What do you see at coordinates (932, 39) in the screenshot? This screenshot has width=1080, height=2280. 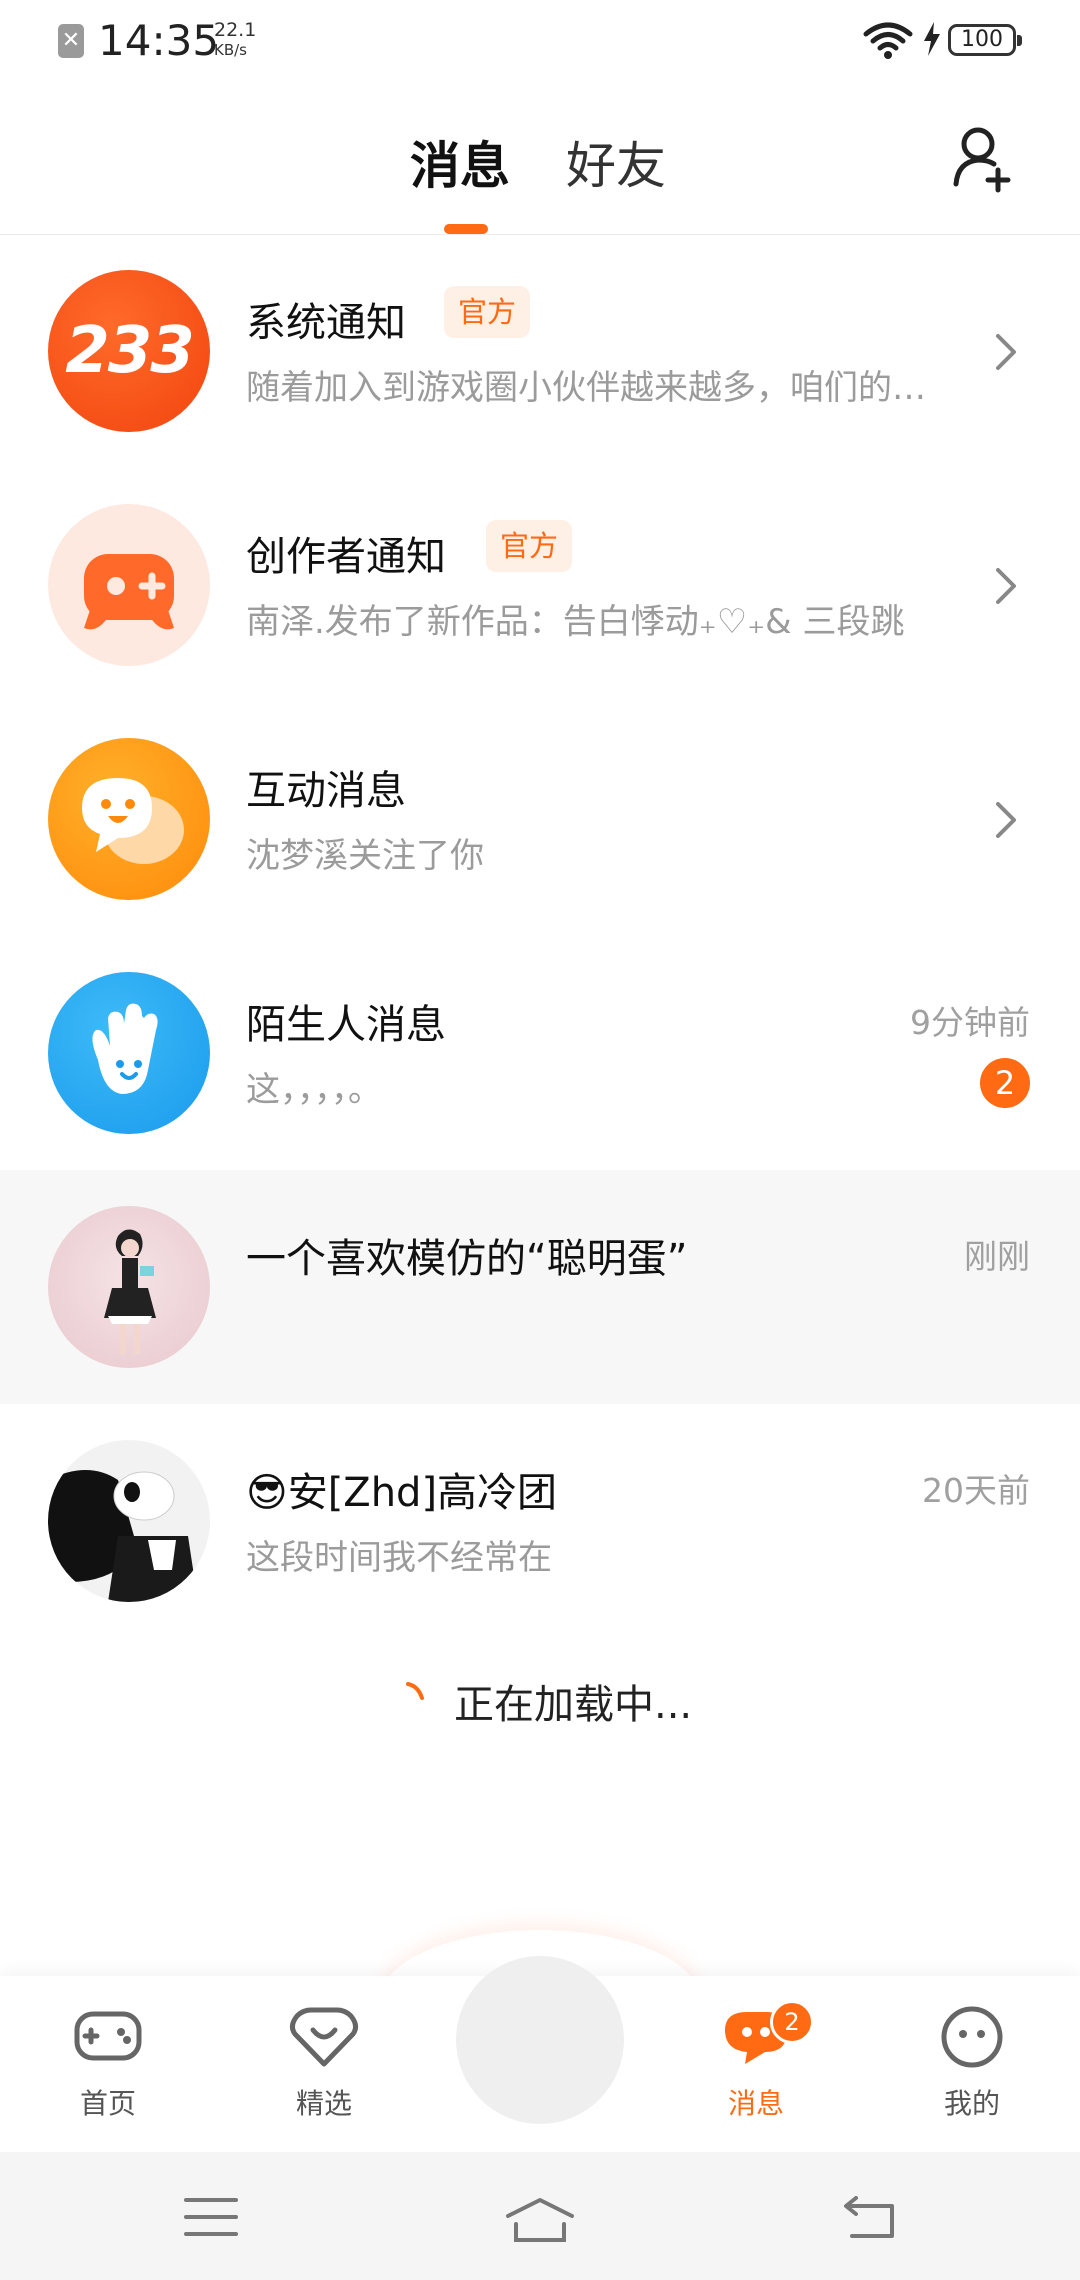 I see `charging-icon` at bounding box center [932, 39].